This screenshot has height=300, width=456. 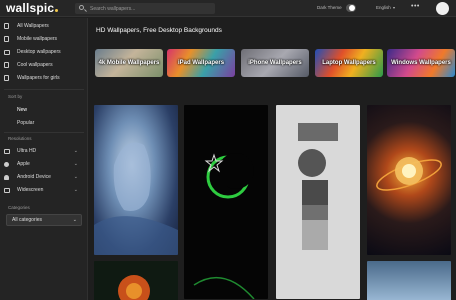 What do you see at coordinates (44, 220) in the screenshot?
I see `categories-select: All categories ⌄` at bounding box center [44, 220].